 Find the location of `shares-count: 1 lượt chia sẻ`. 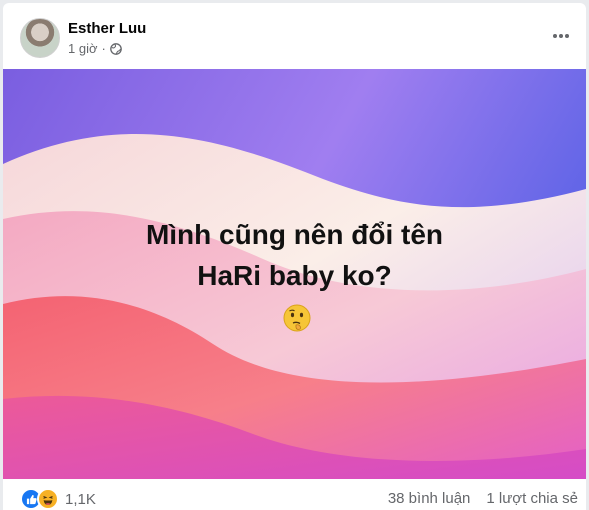

shares-count: 1 lượt chia sẻ is located at coordinates (532, 498).